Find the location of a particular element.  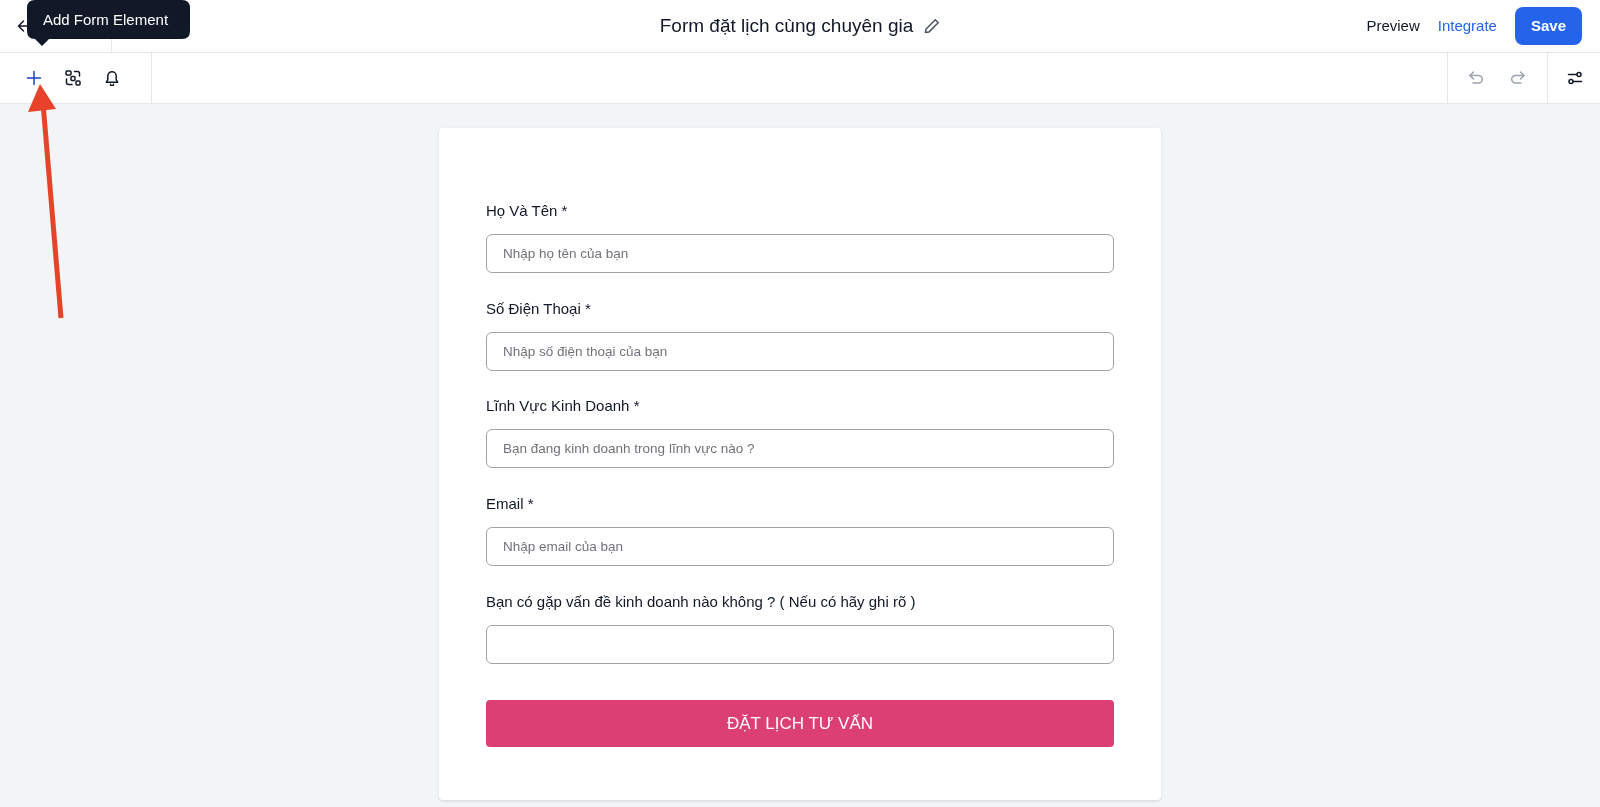

field-label: Bạn có gặp vấn đề kinh doanh nào không ? ( Nếu có hãy ghi rõ ) is located at coordinates (701, 601).